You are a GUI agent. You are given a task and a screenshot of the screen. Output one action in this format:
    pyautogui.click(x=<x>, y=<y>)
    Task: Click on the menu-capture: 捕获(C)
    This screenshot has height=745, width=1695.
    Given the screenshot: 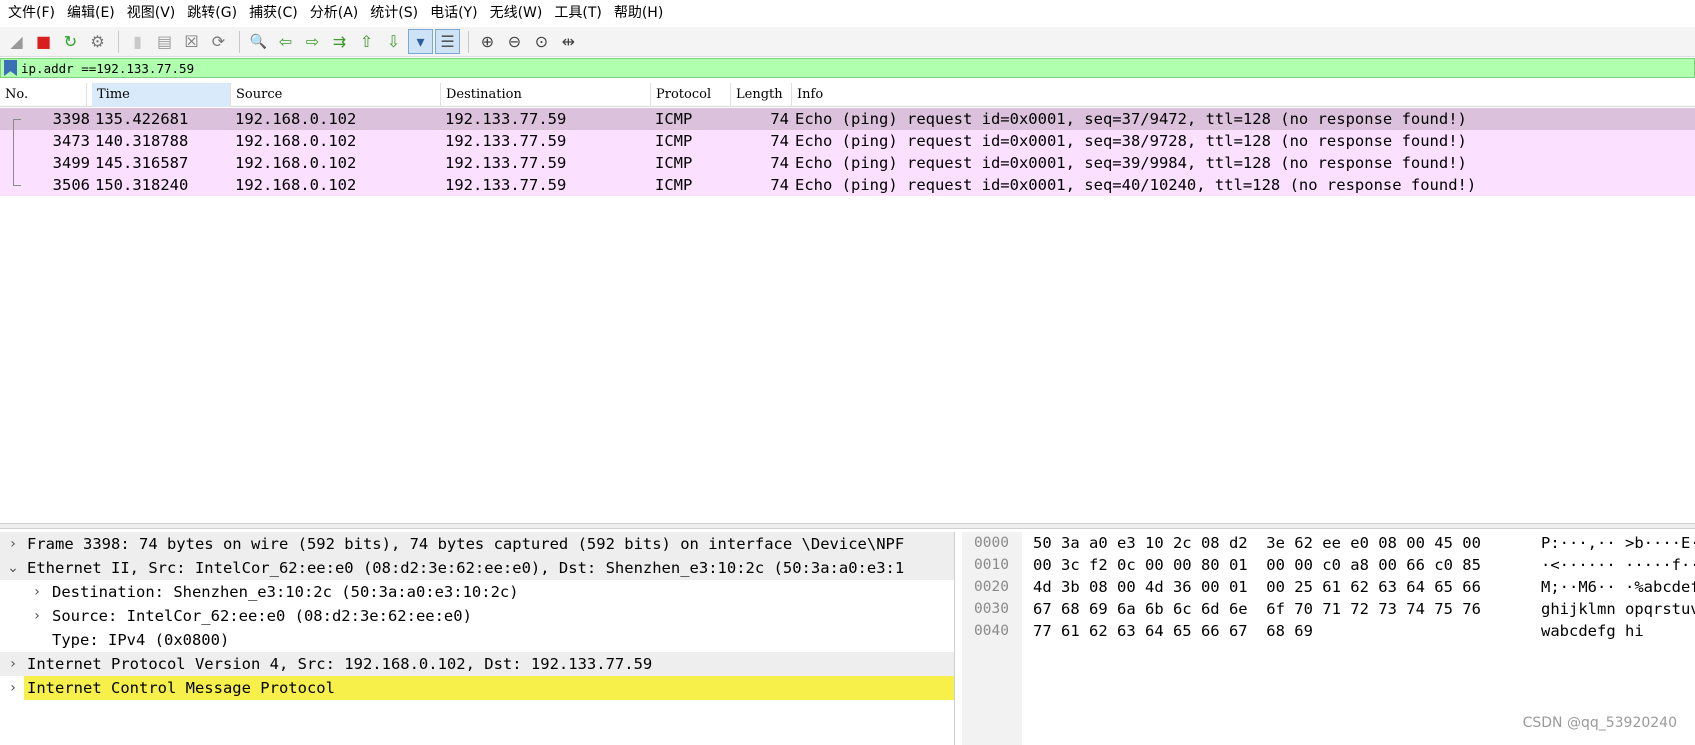 What is the action you would take?
    pyautogui.click(x=275, y=13)
    